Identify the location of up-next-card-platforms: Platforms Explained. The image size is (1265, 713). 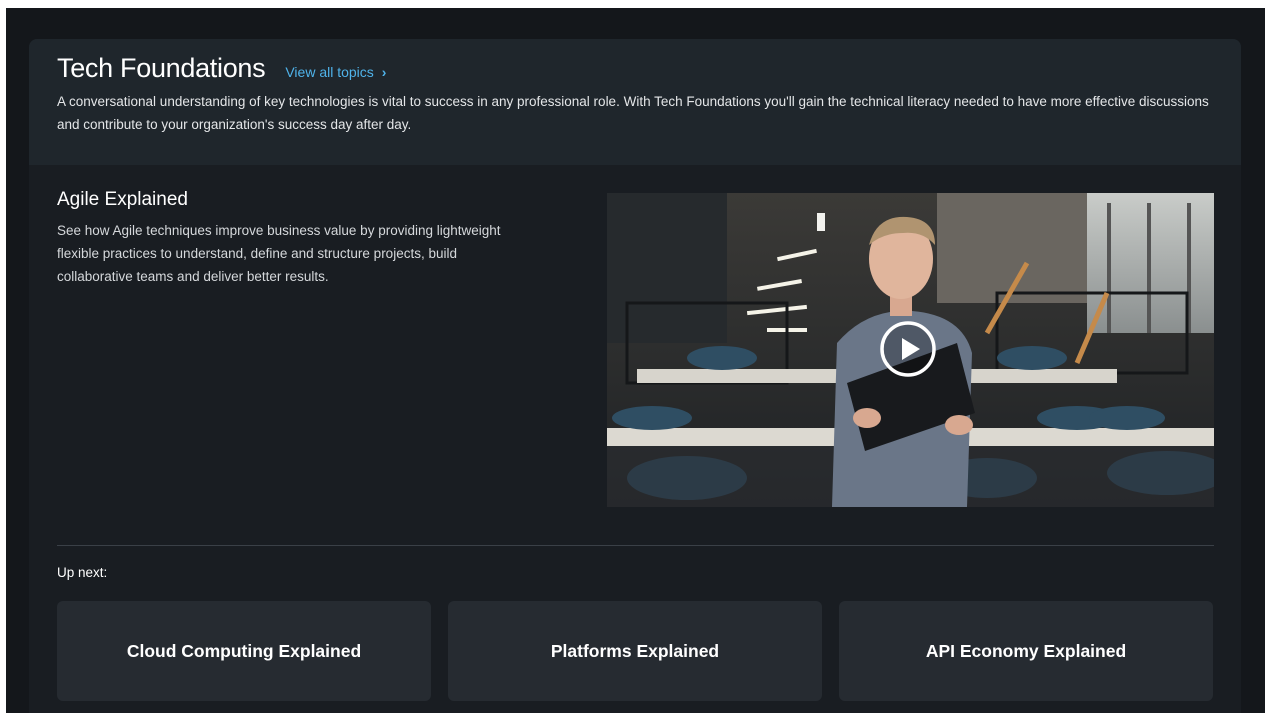
(635, 651).